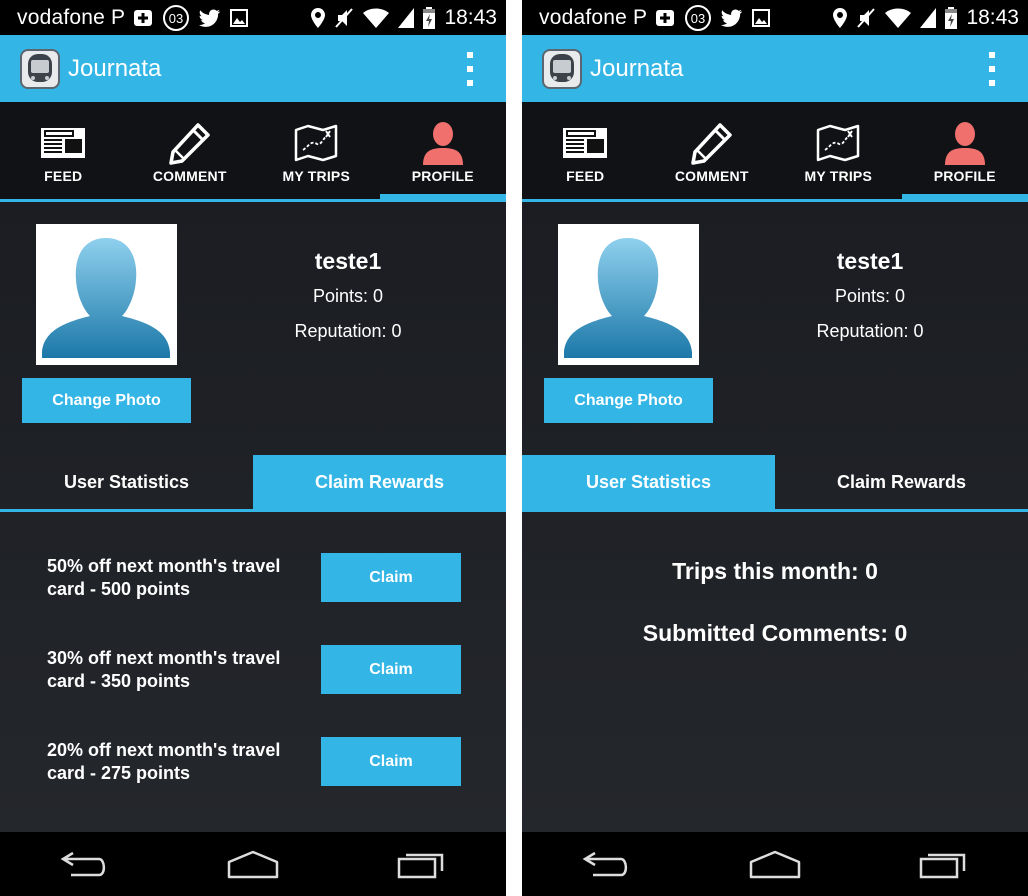  I want to click on home-icon, so click(775, 864).